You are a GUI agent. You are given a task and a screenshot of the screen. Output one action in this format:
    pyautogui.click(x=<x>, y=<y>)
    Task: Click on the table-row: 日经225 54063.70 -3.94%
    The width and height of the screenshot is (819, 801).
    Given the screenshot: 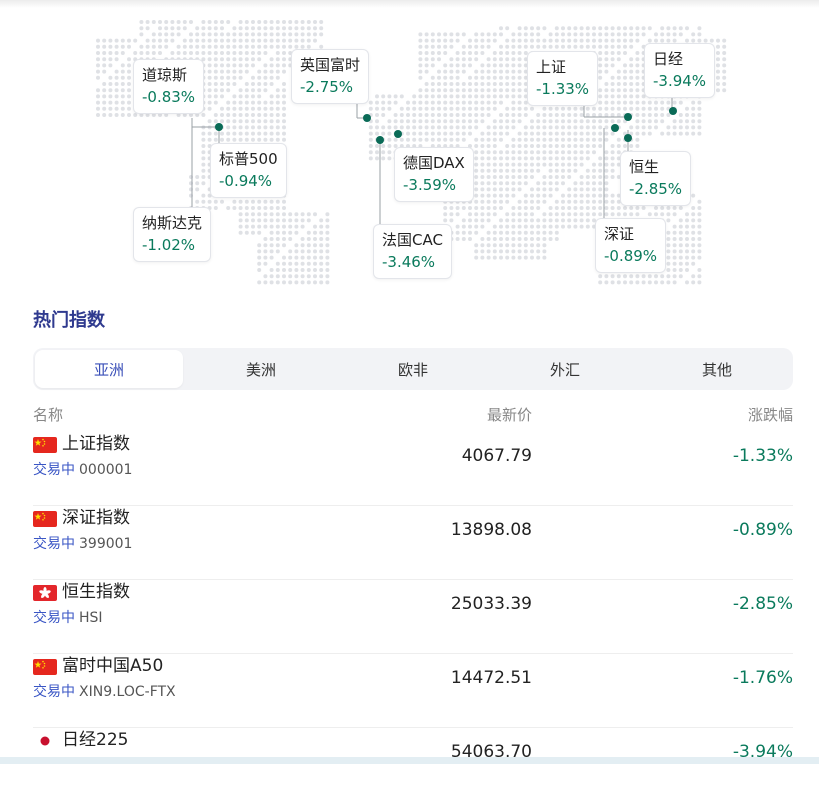 What is the action you would take?
    pyautogui.click(x=413, y=764)
    